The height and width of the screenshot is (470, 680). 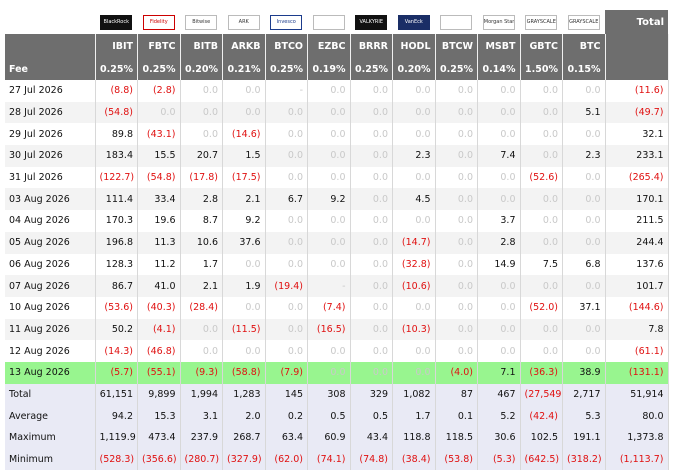 What do you see at coordinates (541, 22) in the screenshot?
I see `issuer-logo: GRAYSCALE` at bounding box center [541, 22].